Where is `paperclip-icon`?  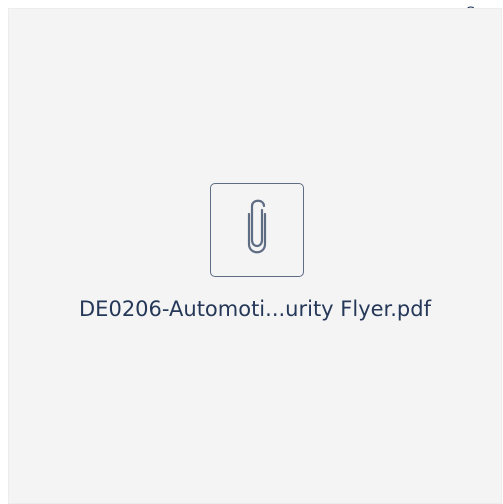
paperclip-icon is located at coordinates (257, 226).